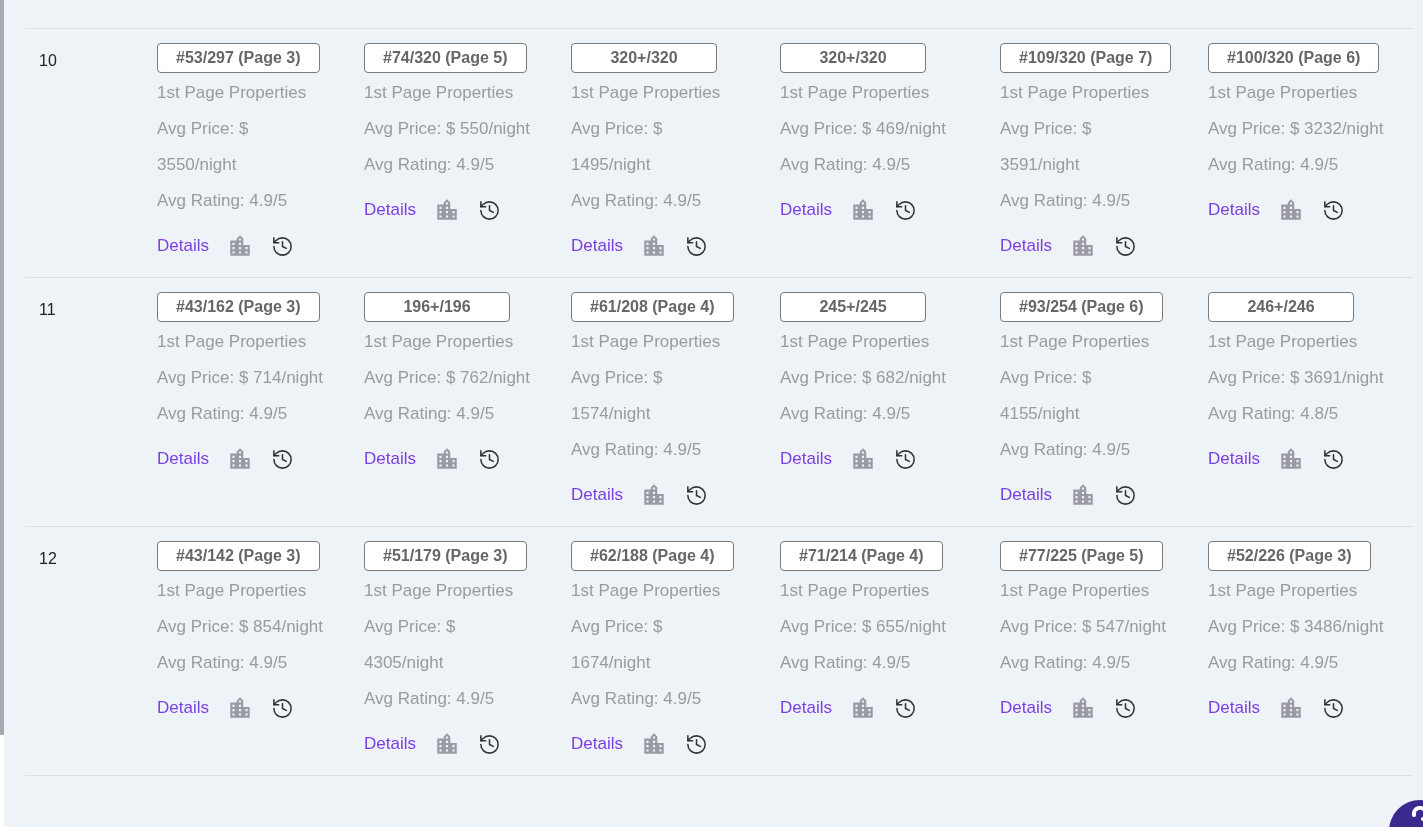 The height and width of the screenshot is (827, 1423). I want to click on rank-tag: #53/297 (Page 3), so click(238, 58).